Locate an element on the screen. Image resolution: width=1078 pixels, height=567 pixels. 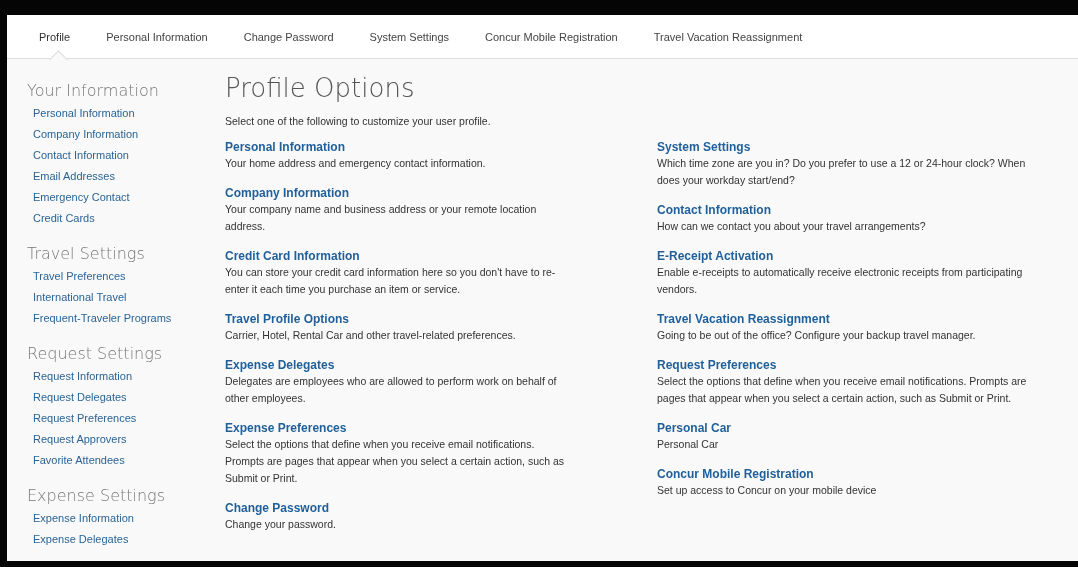
option-link: E-Receipt Activation is located at coordinates (715, 256).